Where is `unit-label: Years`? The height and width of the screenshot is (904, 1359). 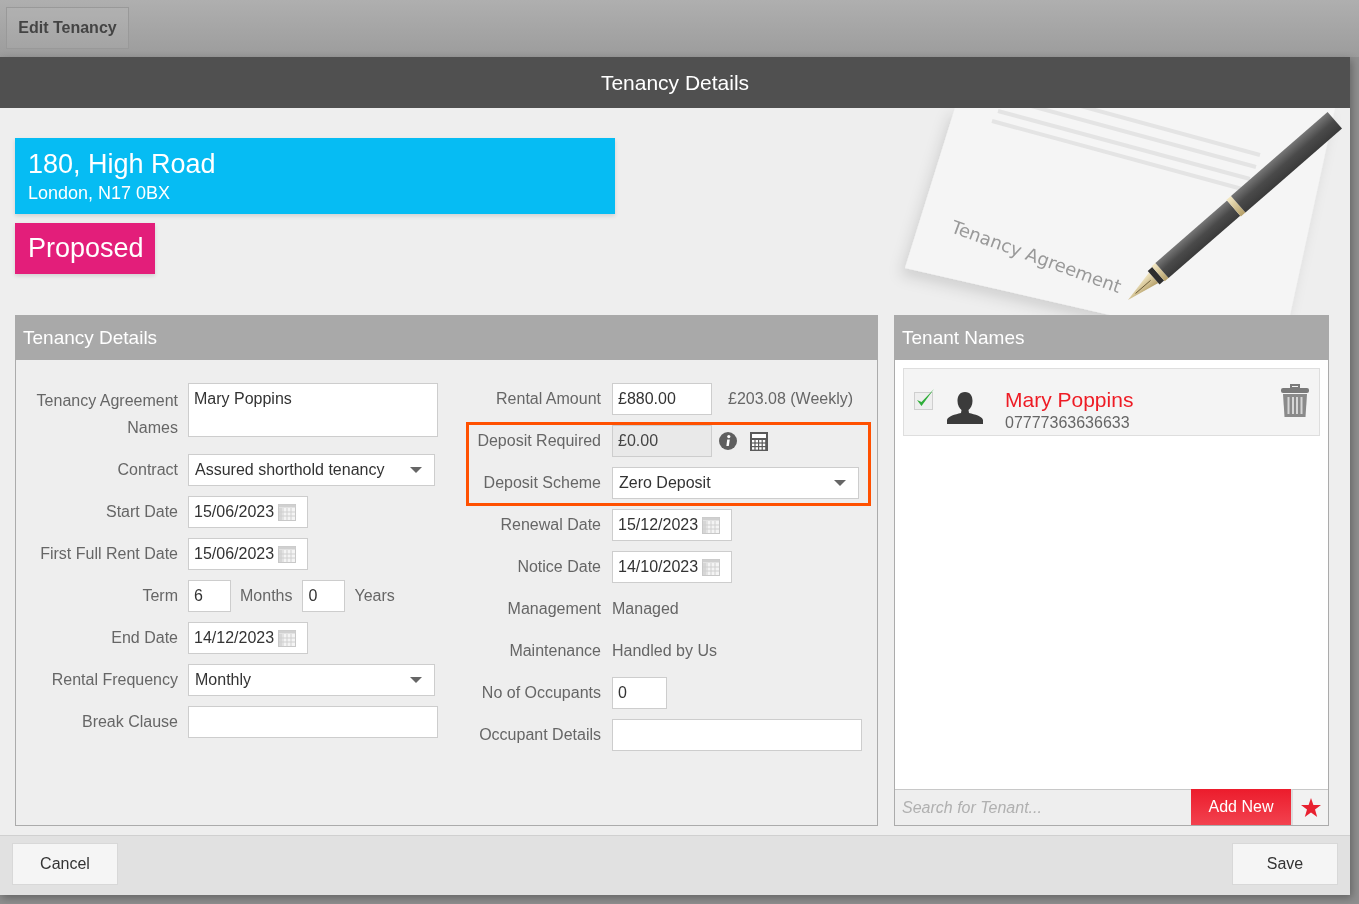
unit-label: Years is located at coordinates (374, 596).